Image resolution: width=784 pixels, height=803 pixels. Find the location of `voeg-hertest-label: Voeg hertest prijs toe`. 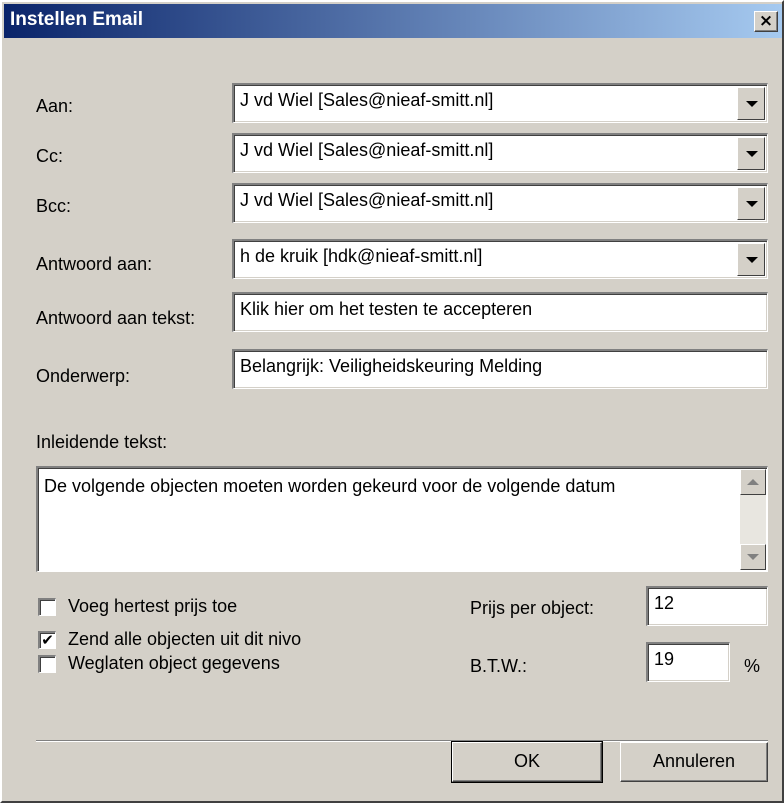

voeg-hertest-label: Voeg hertest prijs toe is located at coordinates (153, 606).